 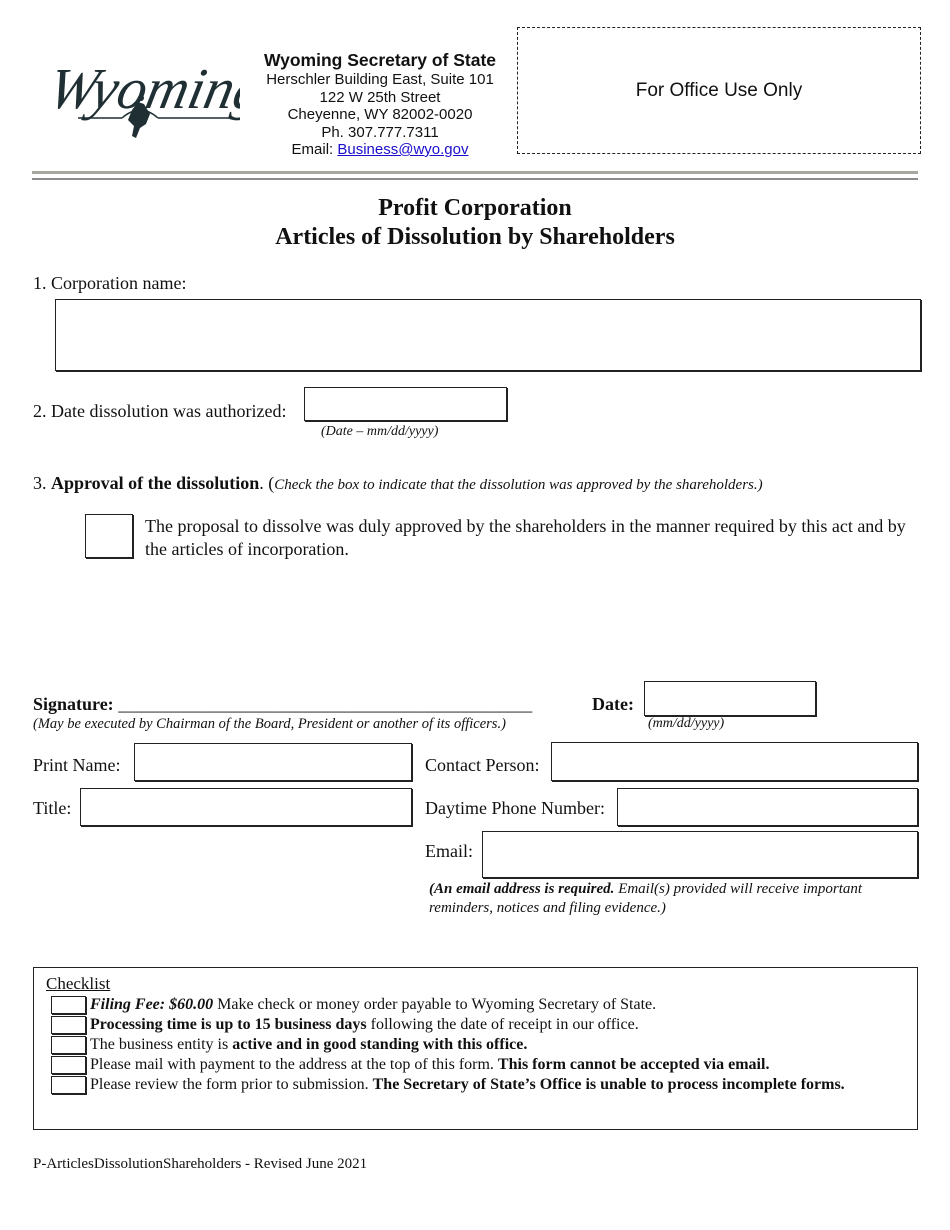 What do you see at coordinates (155, 483) in the screenshot?
I see `approval-title: Approval of the dissolution` at bounding box center [155, 483].